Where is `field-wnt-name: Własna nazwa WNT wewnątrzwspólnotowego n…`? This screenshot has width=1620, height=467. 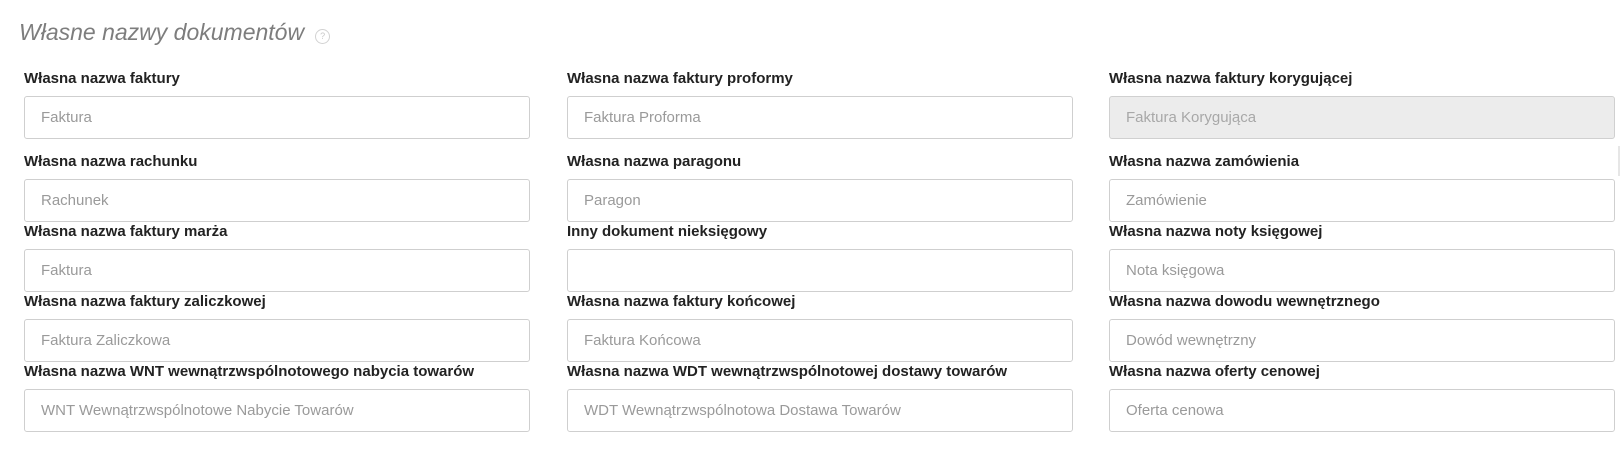
field-wnt-name: Własna nazwa WNT wewnątrzwspólnotowego n… is located at coordinates (277, 397).